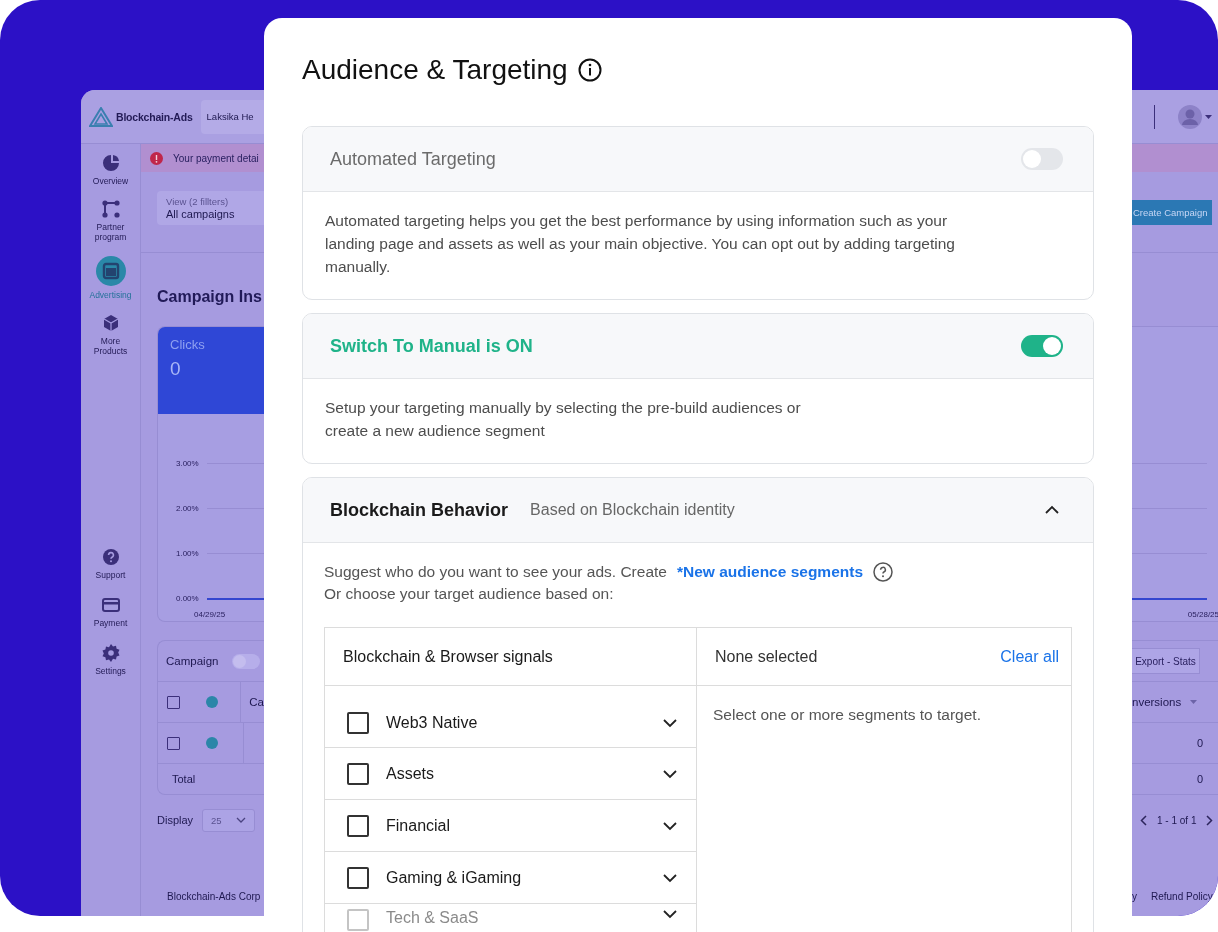  Describe the element at coordinates (110, 271) in the screenshot. I see `window-icon` at that location.